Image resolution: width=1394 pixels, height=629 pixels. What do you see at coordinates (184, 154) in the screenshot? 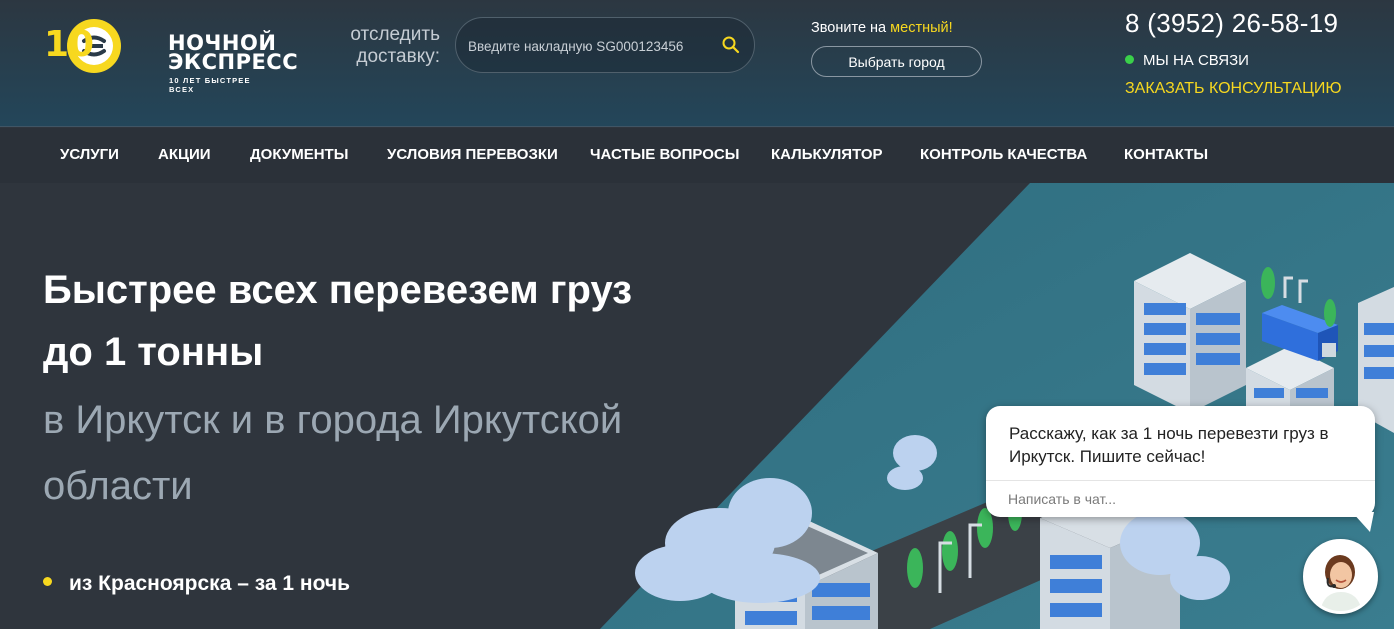
I see `nav-item-promotions: АКЦИИ` at bounding box center [184, 154].